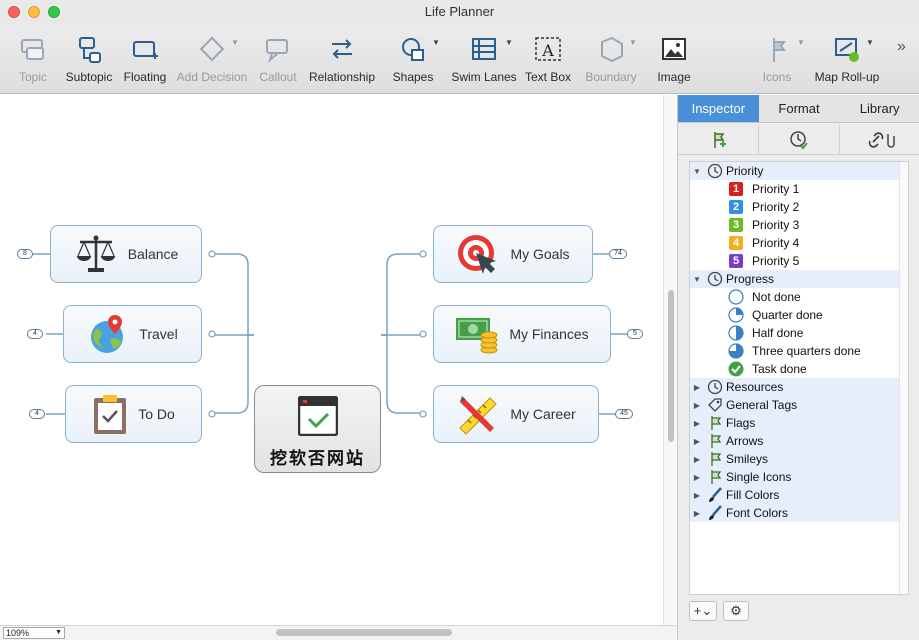 This screenshot has height=640, width=919. I want to click on subtab-task-info, so click(799, 139).